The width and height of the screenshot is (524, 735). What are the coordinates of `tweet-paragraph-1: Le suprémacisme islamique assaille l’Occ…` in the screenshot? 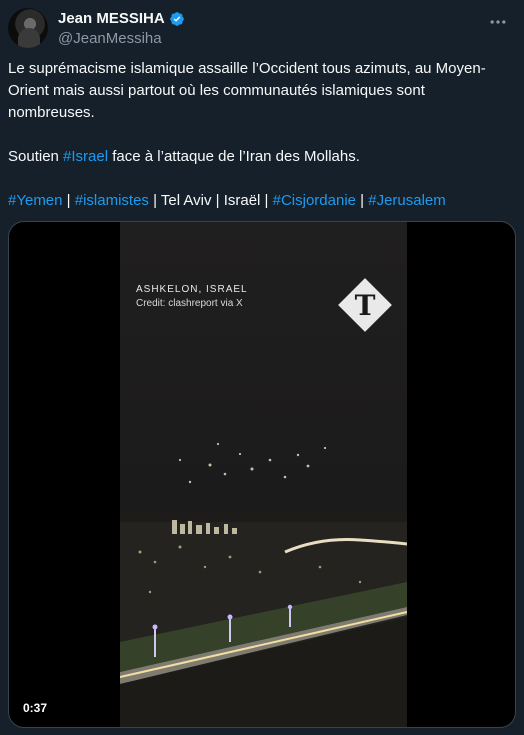 It's located at (247, 90).